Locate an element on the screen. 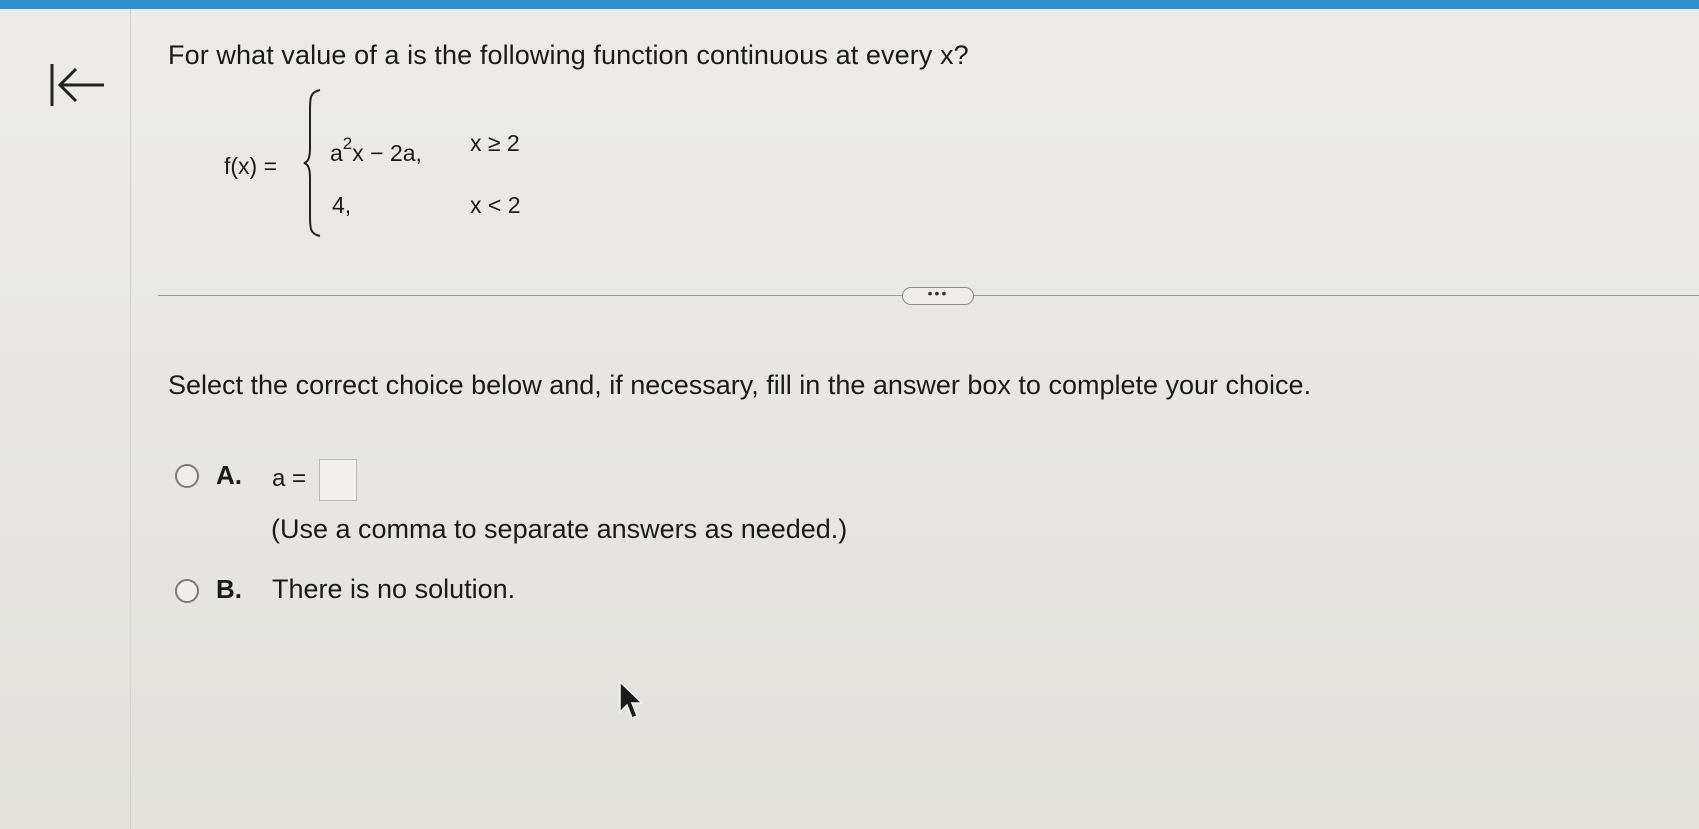  case-1-rest: x − 2a, is located at coordinates (387, 153).